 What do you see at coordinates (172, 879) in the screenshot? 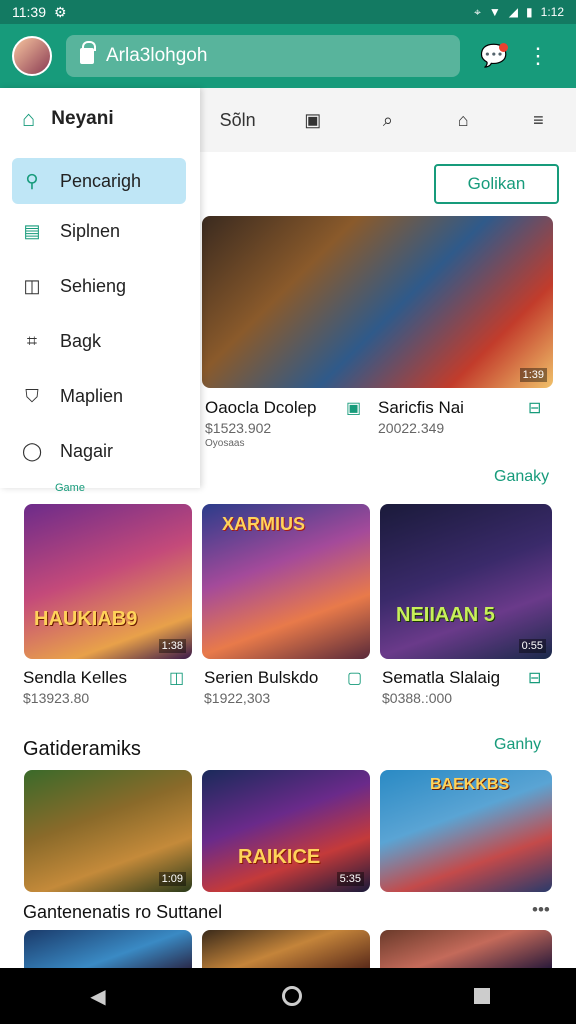
I see `duration-badge: 1:09` at bounding box center [172, 879].